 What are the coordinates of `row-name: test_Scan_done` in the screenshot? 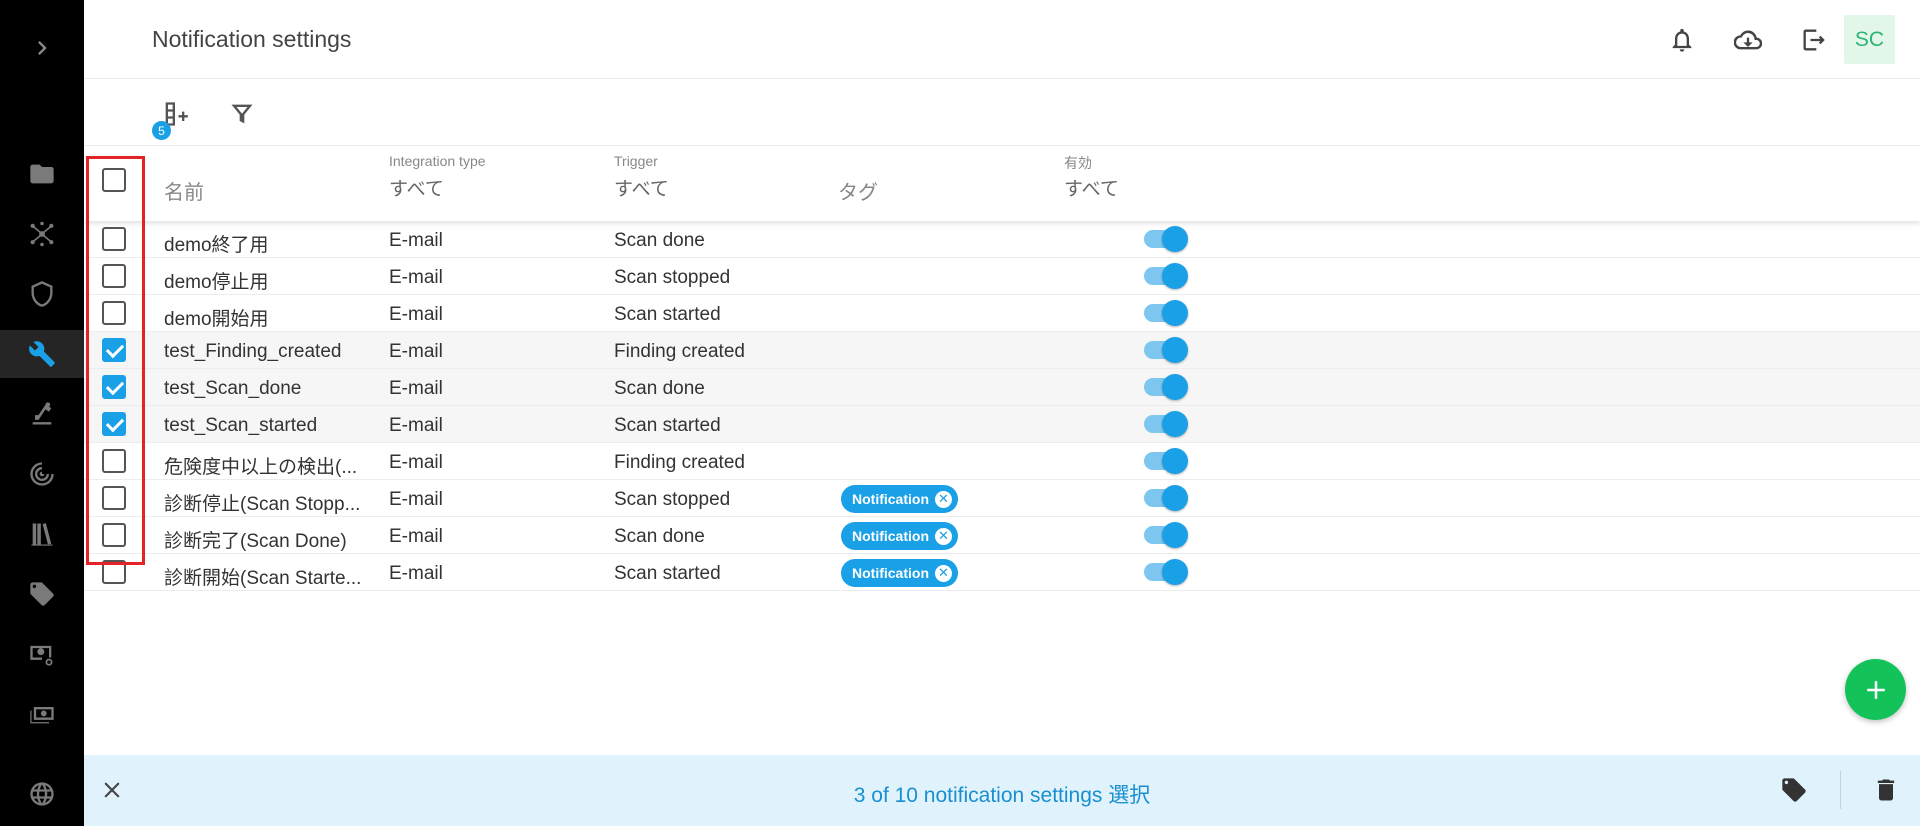 It's located at (266, 389).